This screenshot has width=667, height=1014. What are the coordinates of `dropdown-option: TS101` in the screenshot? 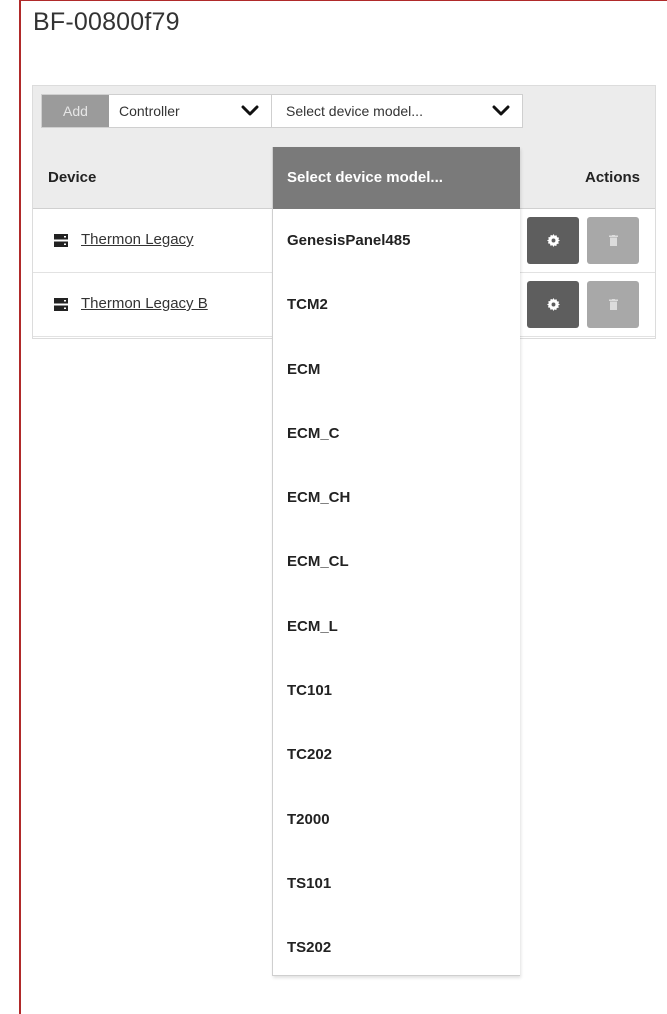 It's located at (396, 884).